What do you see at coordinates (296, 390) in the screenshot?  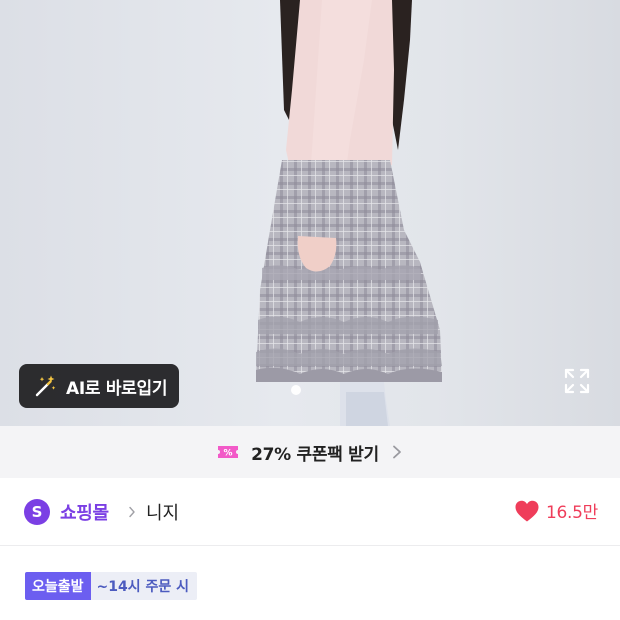 I see `carousel-indicator-dot` at bounding box center [296, 390].